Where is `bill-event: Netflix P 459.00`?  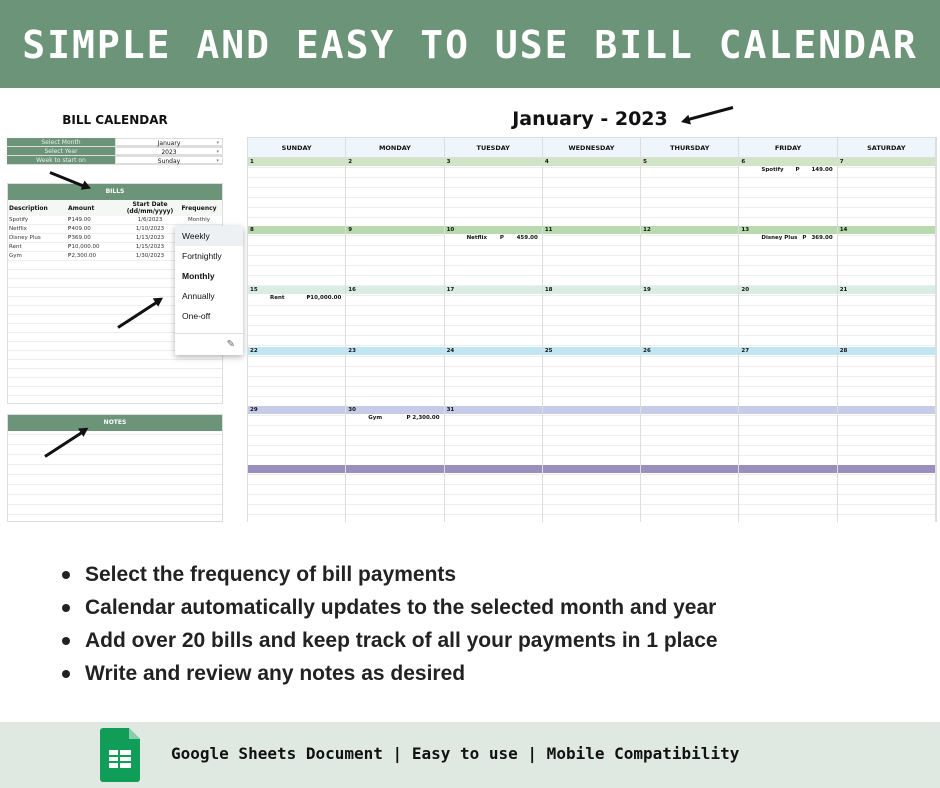
bill-event: Netflix P 459.00 is located at coordinates (493, 237).